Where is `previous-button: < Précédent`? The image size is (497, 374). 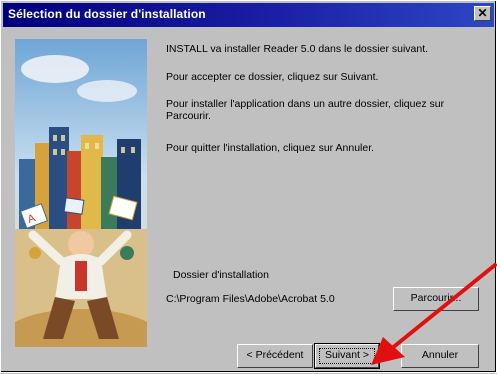
previous-button: < Précédent is located at coordinates (275, 356).